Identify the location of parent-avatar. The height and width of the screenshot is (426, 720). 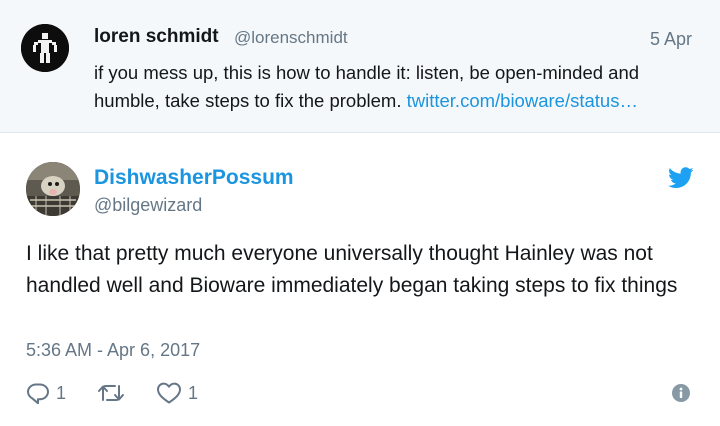
(45, 48).